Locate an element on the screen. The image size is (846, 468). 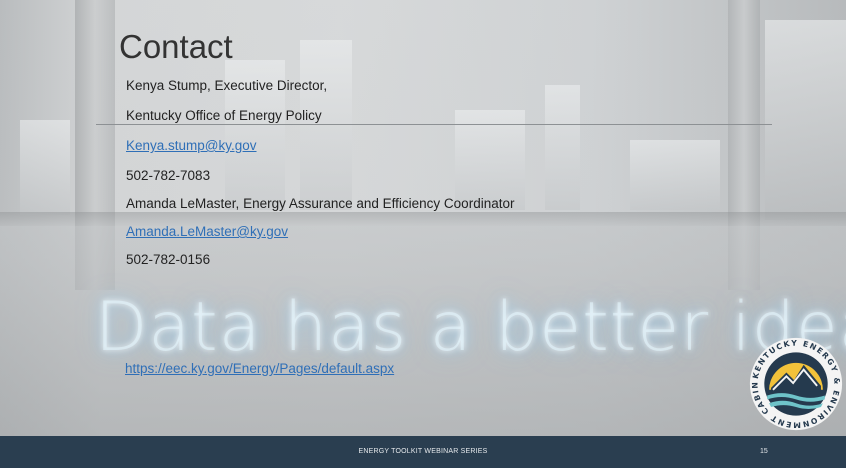
email-link-2: Amanda.LeMaster@ky.gov is located at coordinates (207, 232).